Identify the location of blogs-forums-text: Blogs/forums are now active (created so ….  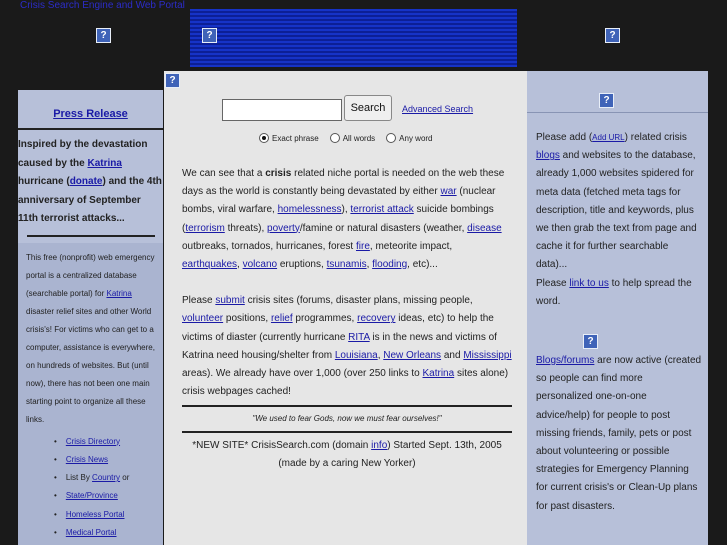
(619, 433).